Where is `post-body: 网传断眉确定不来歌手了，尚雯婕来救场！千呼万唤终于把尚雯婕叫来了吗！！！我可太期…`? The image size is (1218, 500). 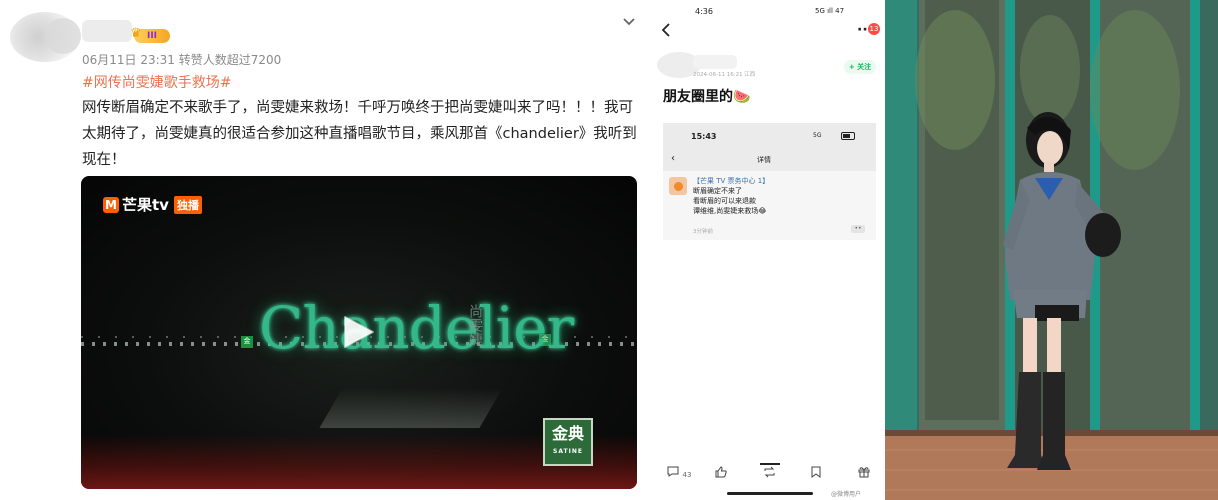
post-body: 网传断眉确定不来歌手了，尚雯婕来救场！千呼万唤终于把尚雯婕叫来了吗！！！我可太期… is located at coordinates (359, 134).